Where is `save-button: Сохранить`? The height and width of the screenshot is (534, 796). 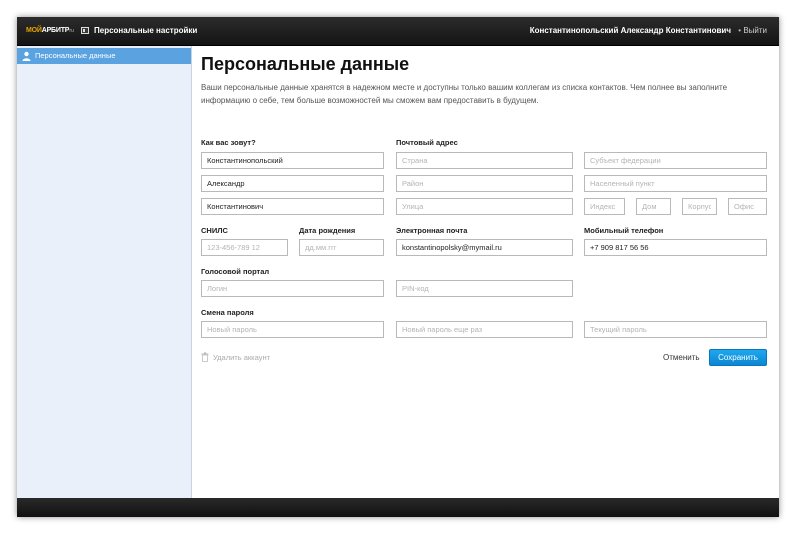
save-button: Сохранить is located at coordinates (738, 357).